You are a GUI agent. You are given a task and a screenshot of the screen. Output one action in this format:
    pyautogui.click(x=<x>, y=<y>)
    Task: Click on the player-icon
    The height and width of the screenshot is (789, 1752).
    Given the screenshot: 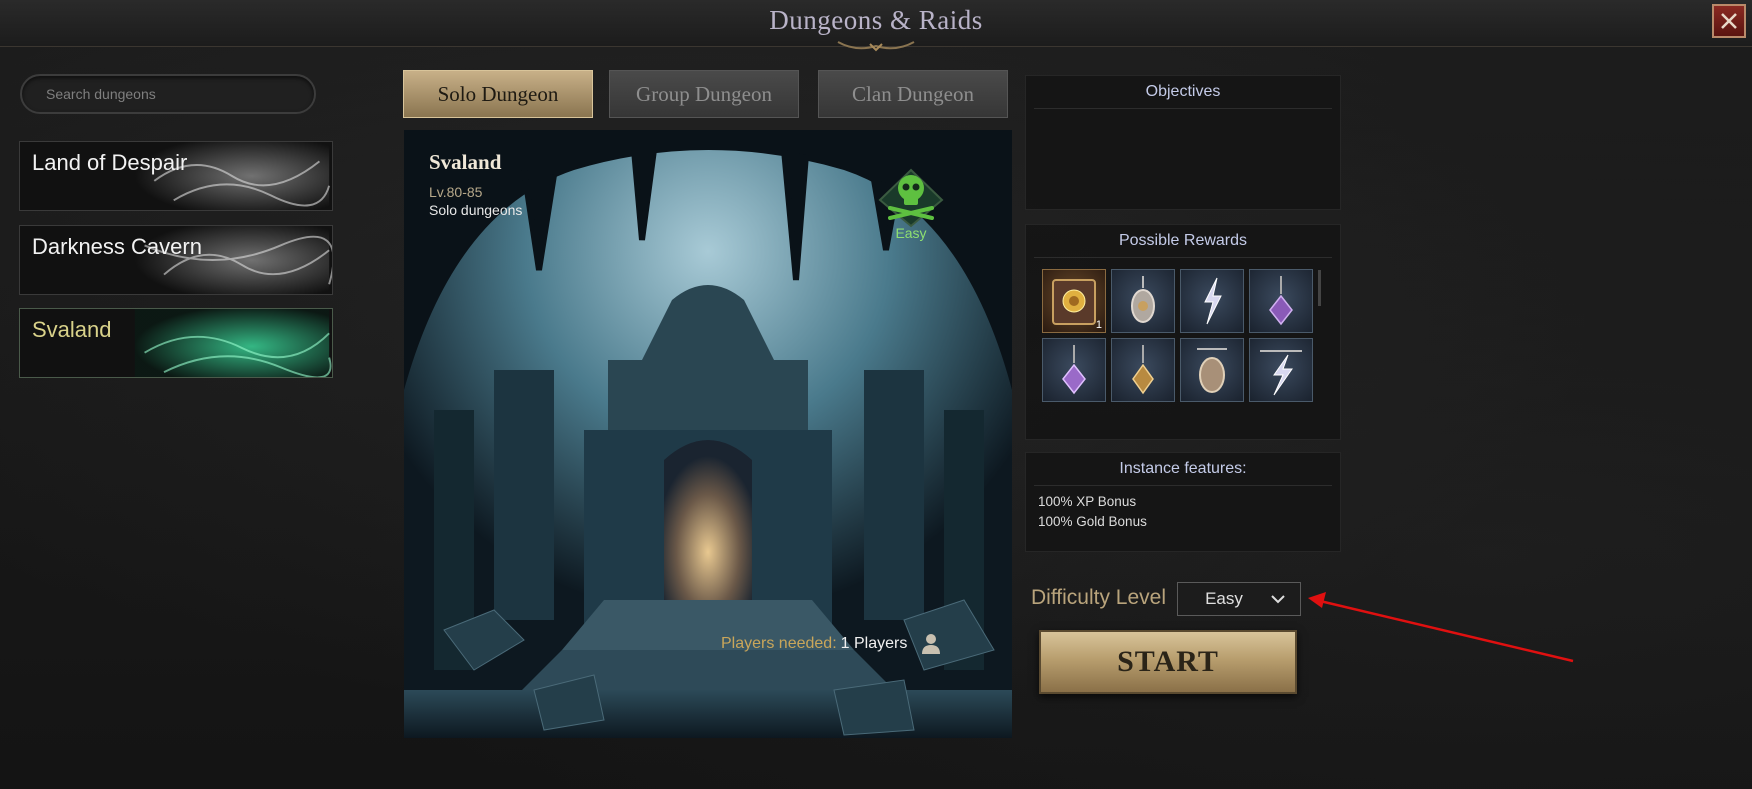 What is the action you would take?
    pyautogui.click(x=931, y=644)
    